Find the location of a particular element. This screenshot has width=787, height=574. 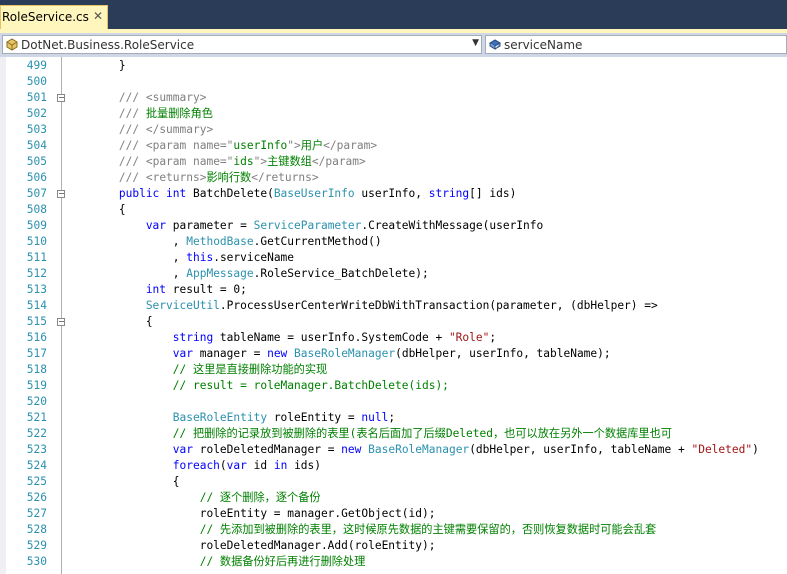

code-token: BatchDelete( is located at coordinates (230, 193).